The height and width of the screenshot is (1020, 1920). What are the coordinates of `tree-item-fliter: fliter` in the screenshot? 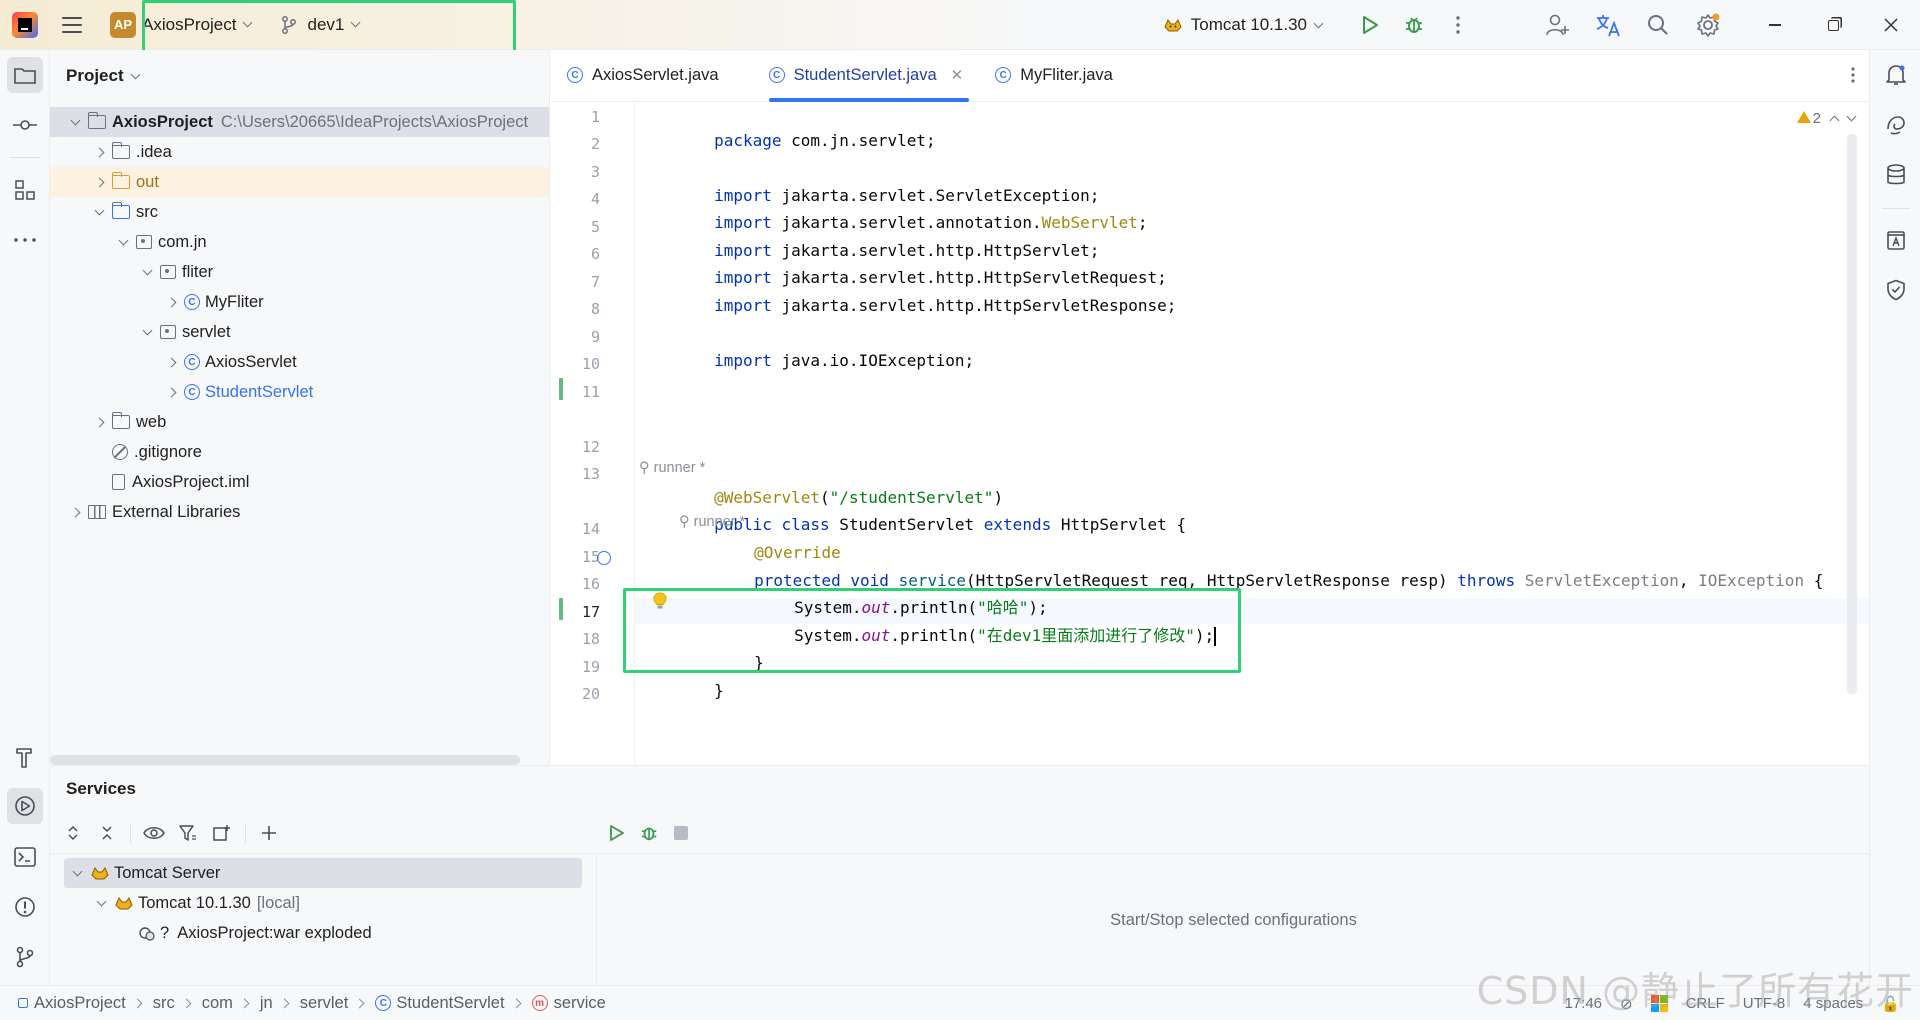 It's located at (299, 272).